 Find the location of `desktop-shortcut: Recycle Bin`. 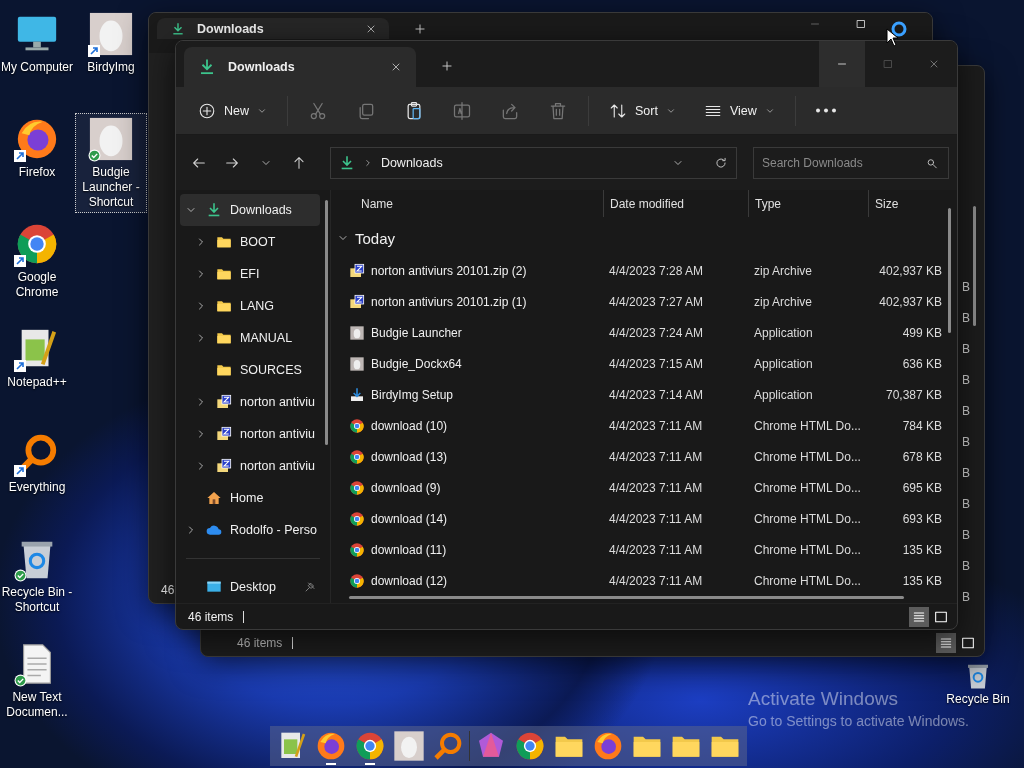

desktop-shortcut: Recycle Bin is located at coordinates (978, 684).